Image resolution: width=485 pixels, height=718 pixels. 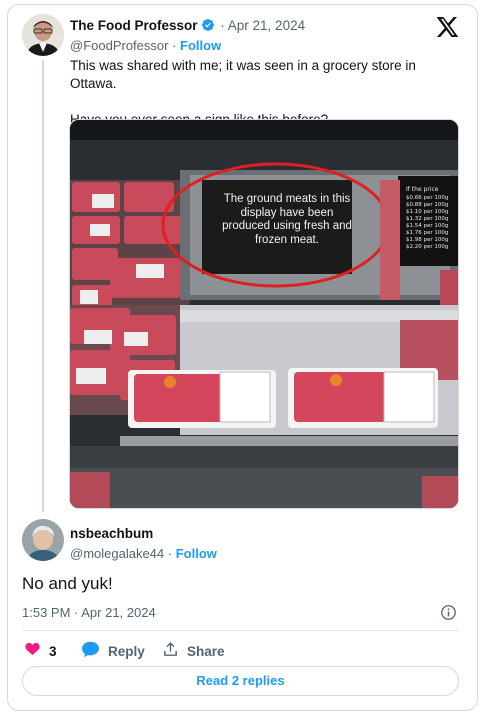 What do you see at coordinates (111, 533) in the screenshot?
I see `reply-author-name: nsbeachbum` at bounding box center [111, 533].